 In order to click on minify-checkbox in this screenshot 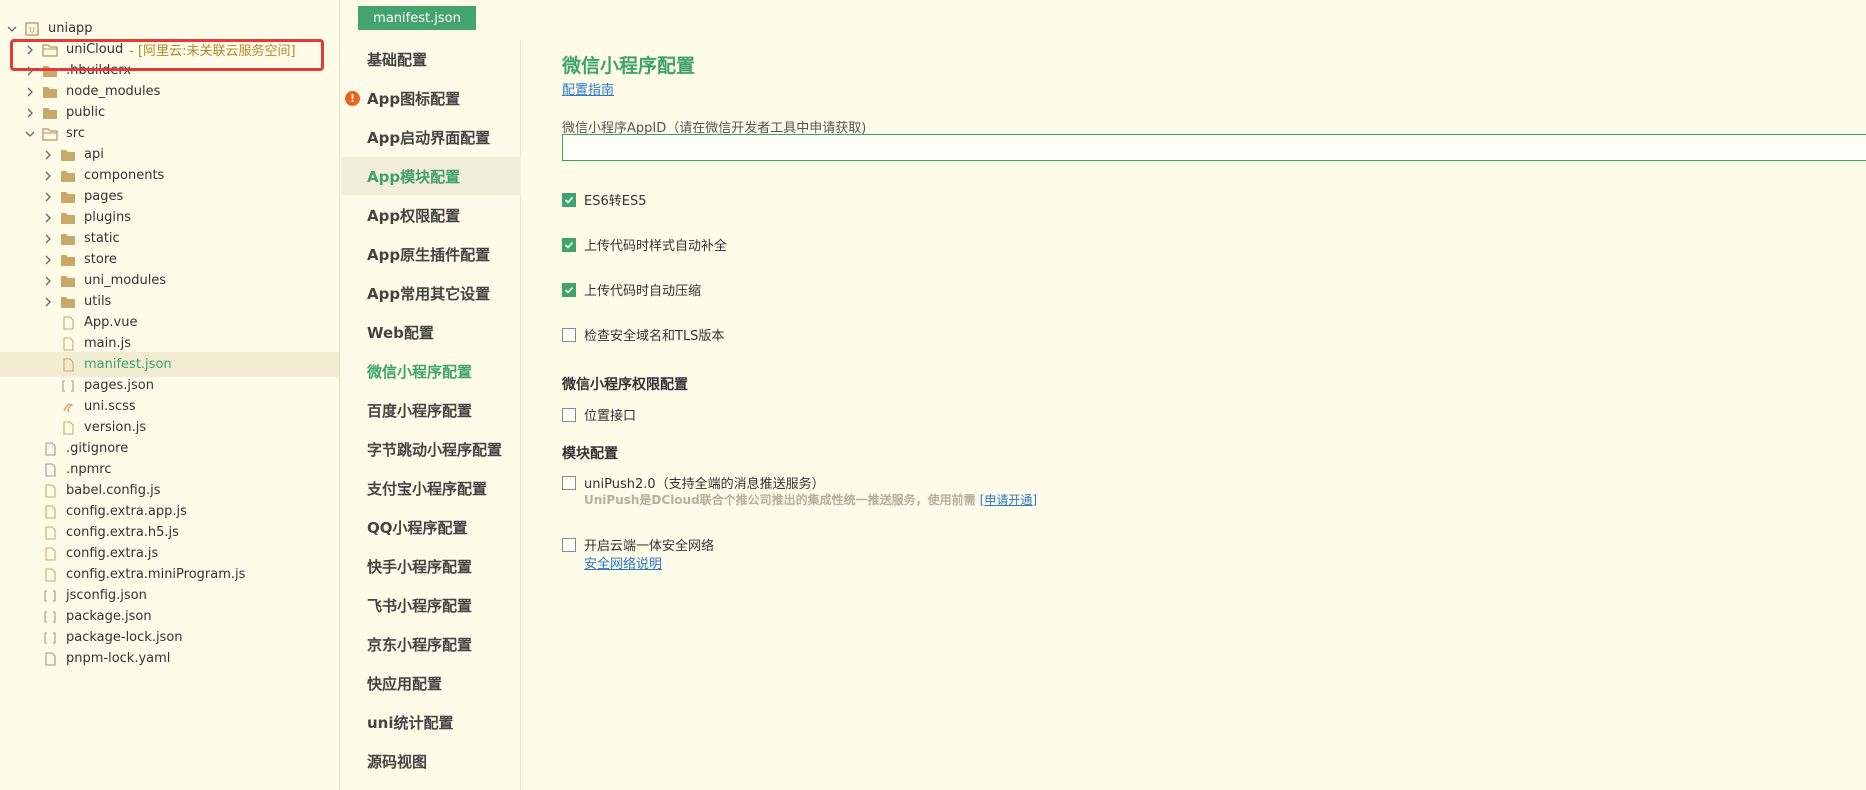, I will do `click(569, 289)`.